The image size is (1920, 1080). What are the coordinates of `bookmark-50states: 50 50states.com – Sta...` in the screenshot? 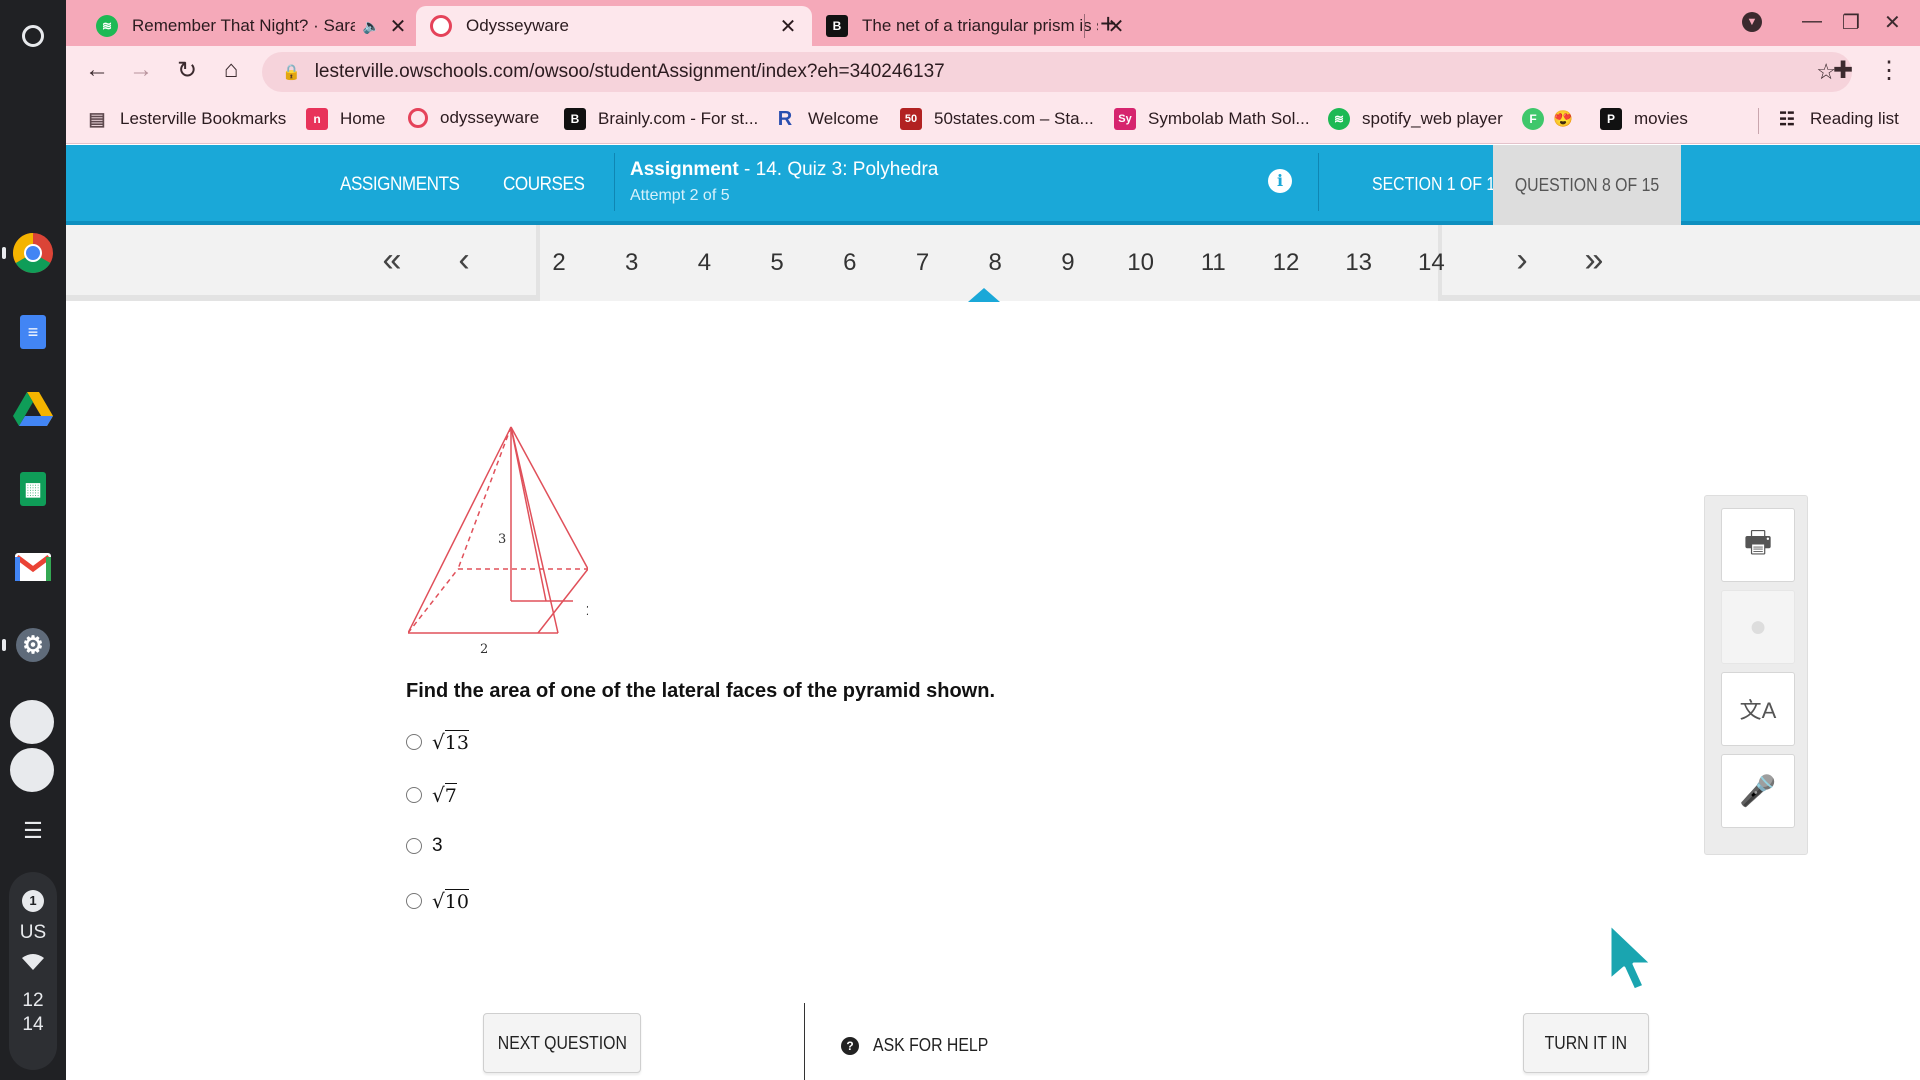 It's located at (997, 119).